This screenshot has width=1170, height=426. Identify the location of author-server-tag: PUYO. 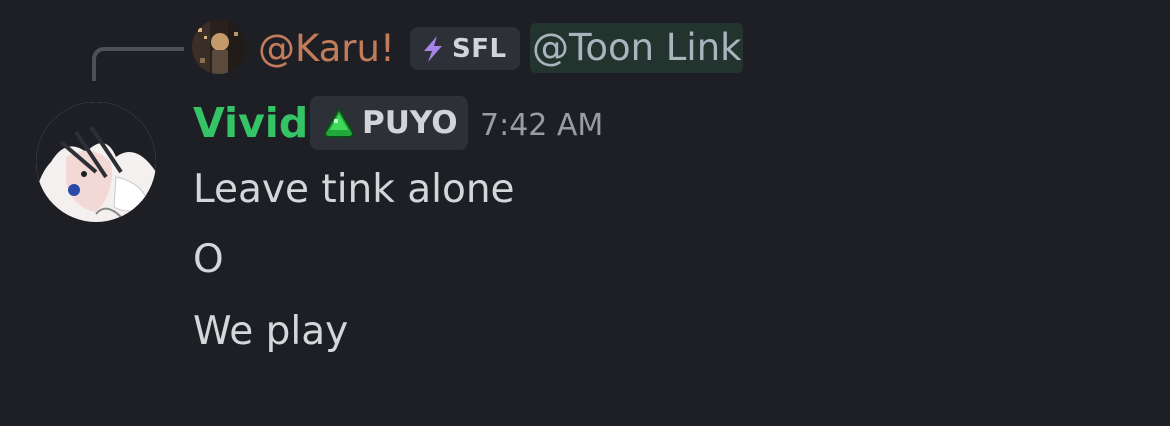
(389, 123).